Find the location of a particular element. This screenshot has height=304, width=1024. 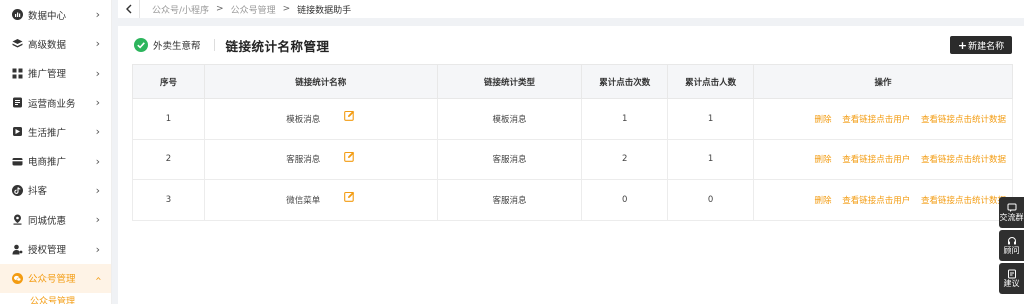

column-header: 累计点击次数 is located at coordinates (625, 81).